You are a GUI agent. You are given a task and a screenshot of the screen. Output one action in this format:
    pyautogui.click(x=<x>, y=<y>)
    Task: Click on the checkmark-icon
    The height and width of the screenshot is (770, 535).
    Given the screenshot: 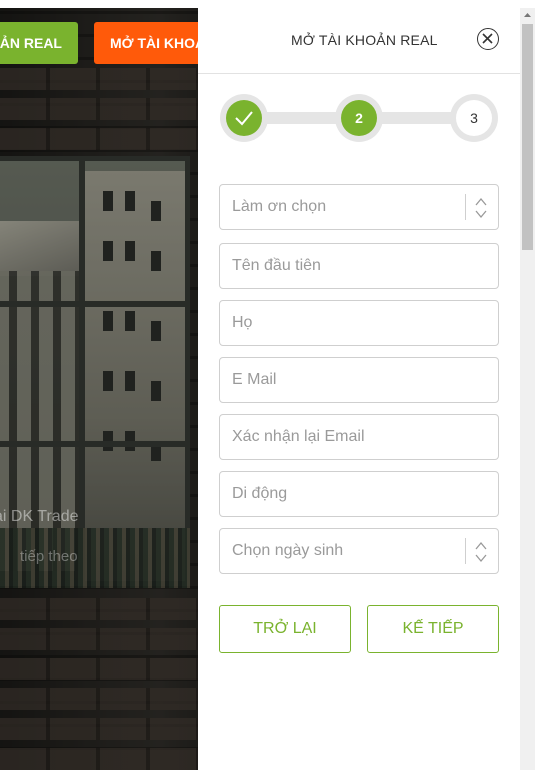 What is the action you would take?
    pyautogui.click(x=244, y=118)
    